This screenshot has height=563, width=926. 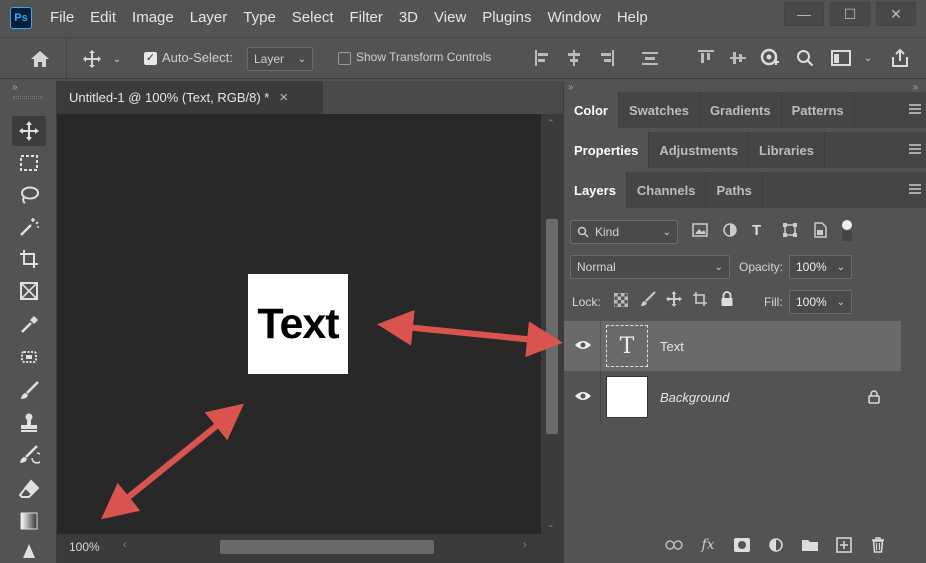 What do you see at coordinates (742, 545) in the screenshot?
I see `mask-icon` at bounding box center [742, 545].